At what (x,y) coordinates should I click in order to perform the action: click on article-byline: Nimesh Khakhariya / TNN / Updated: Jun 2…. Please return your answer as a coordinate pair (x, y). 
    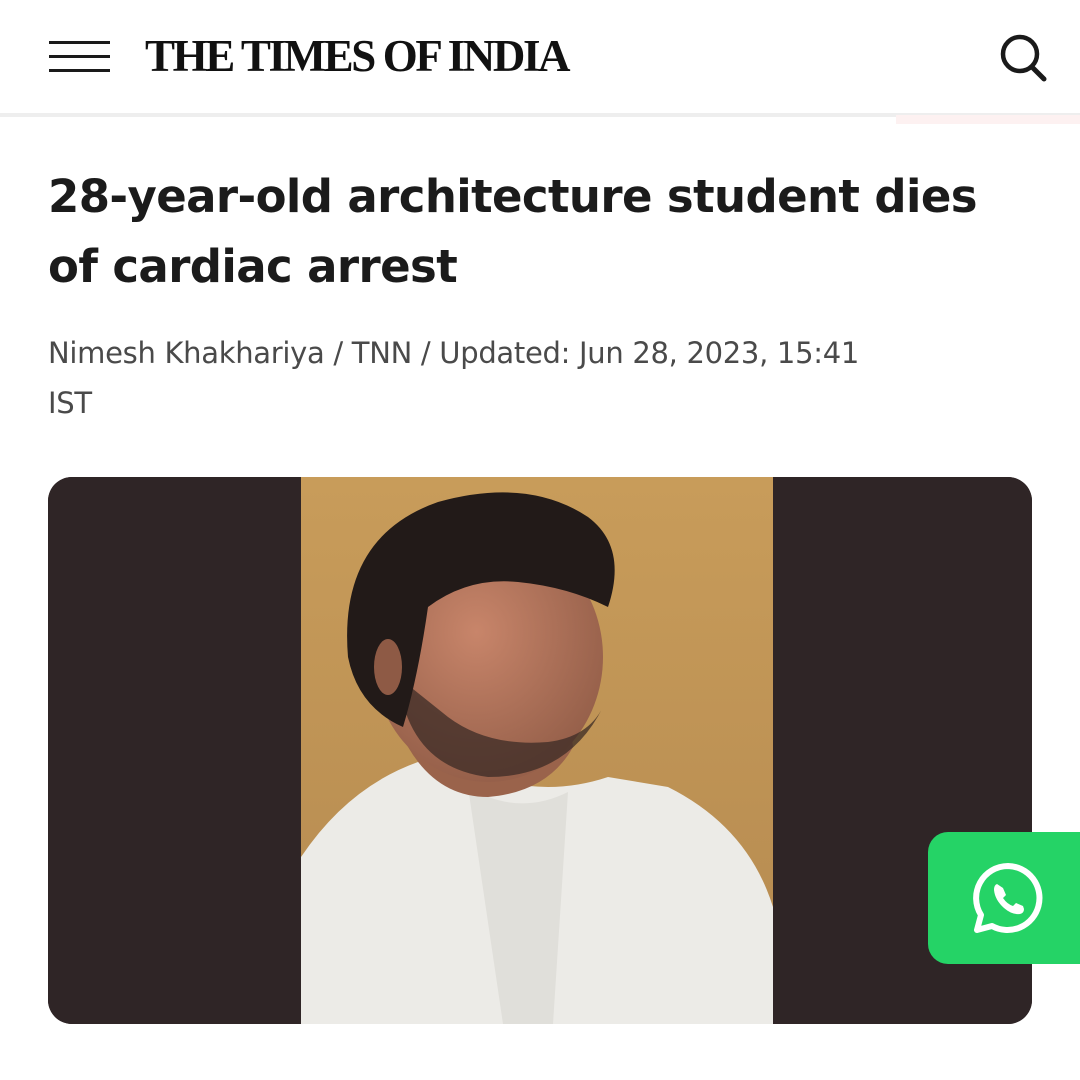
    Looking at the image, I should click on (453, 378).